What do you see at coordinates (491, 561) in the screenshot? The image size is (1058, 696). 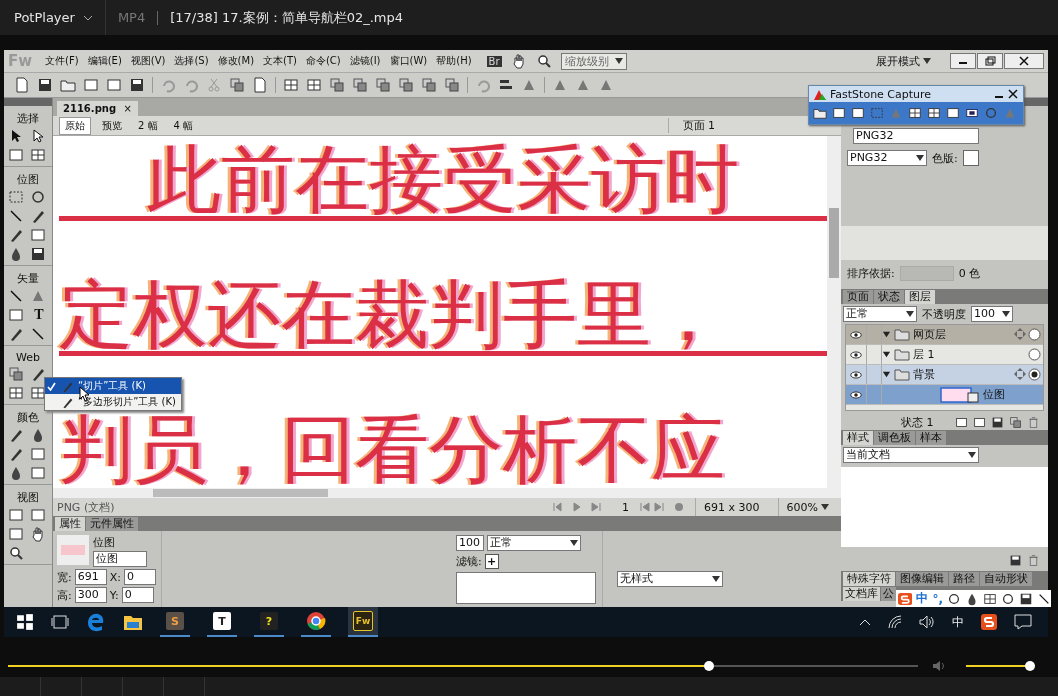 I see `add-filter-button: +` at bounding box center [491, 561].